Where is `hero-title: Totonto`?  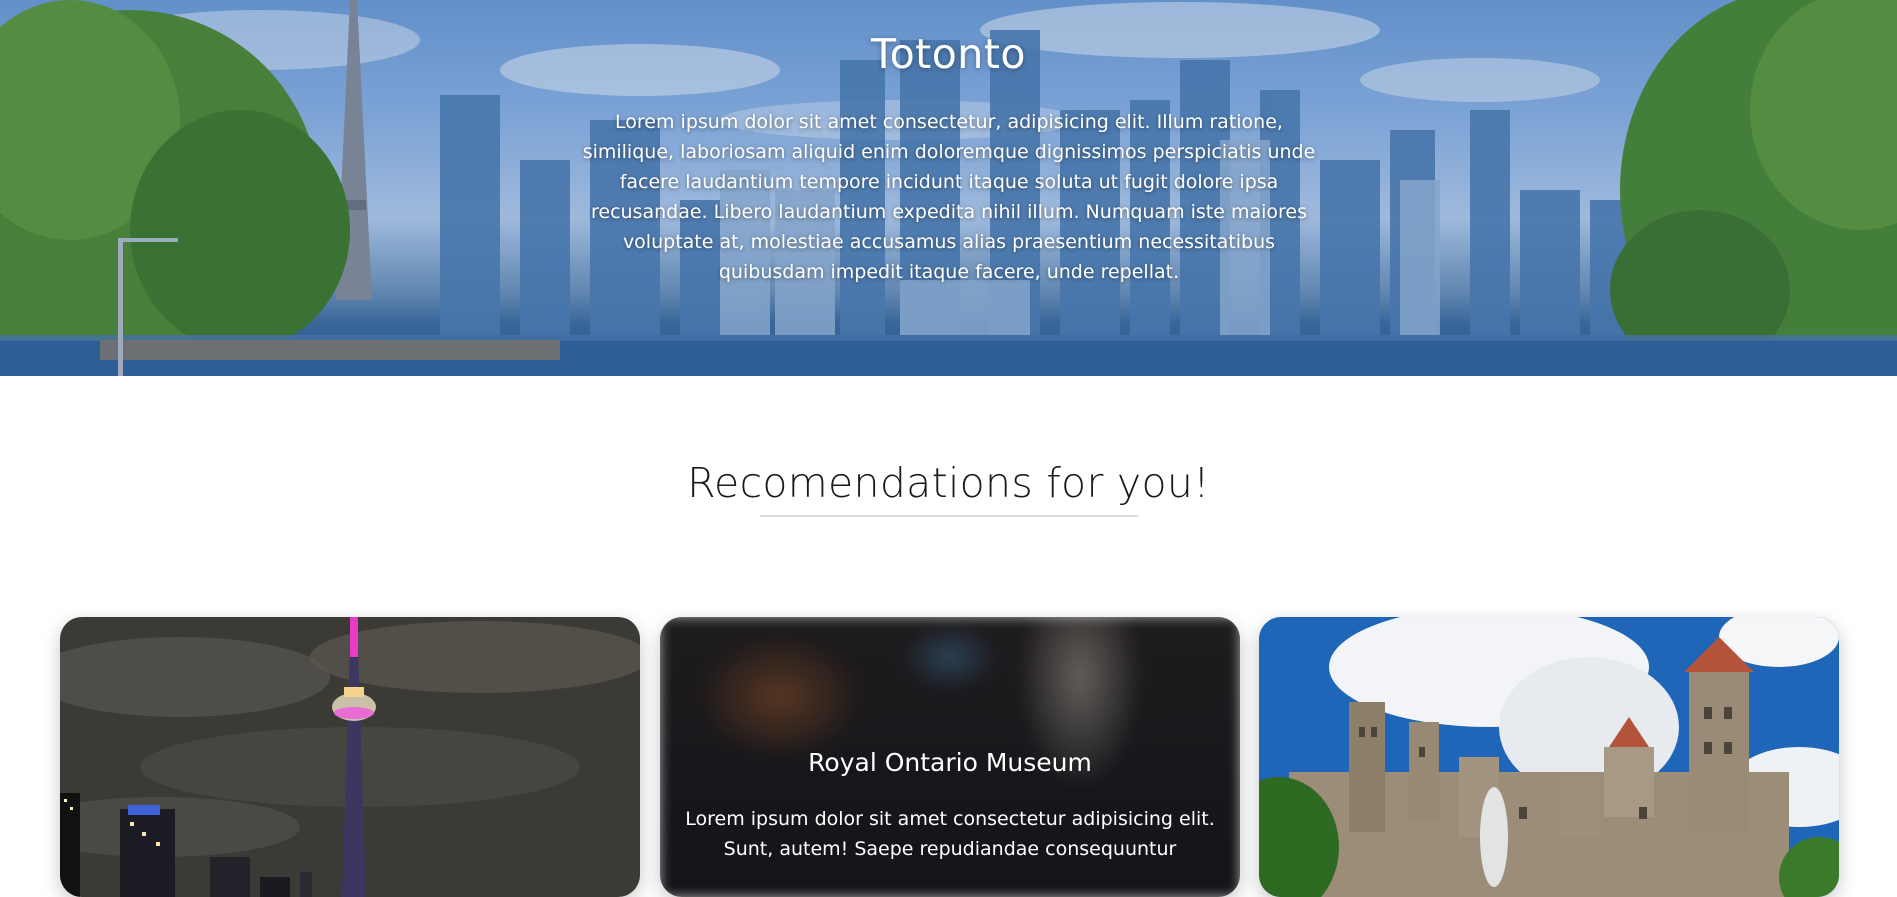
hero-title: Totonto is located at coordinates (948, 54).